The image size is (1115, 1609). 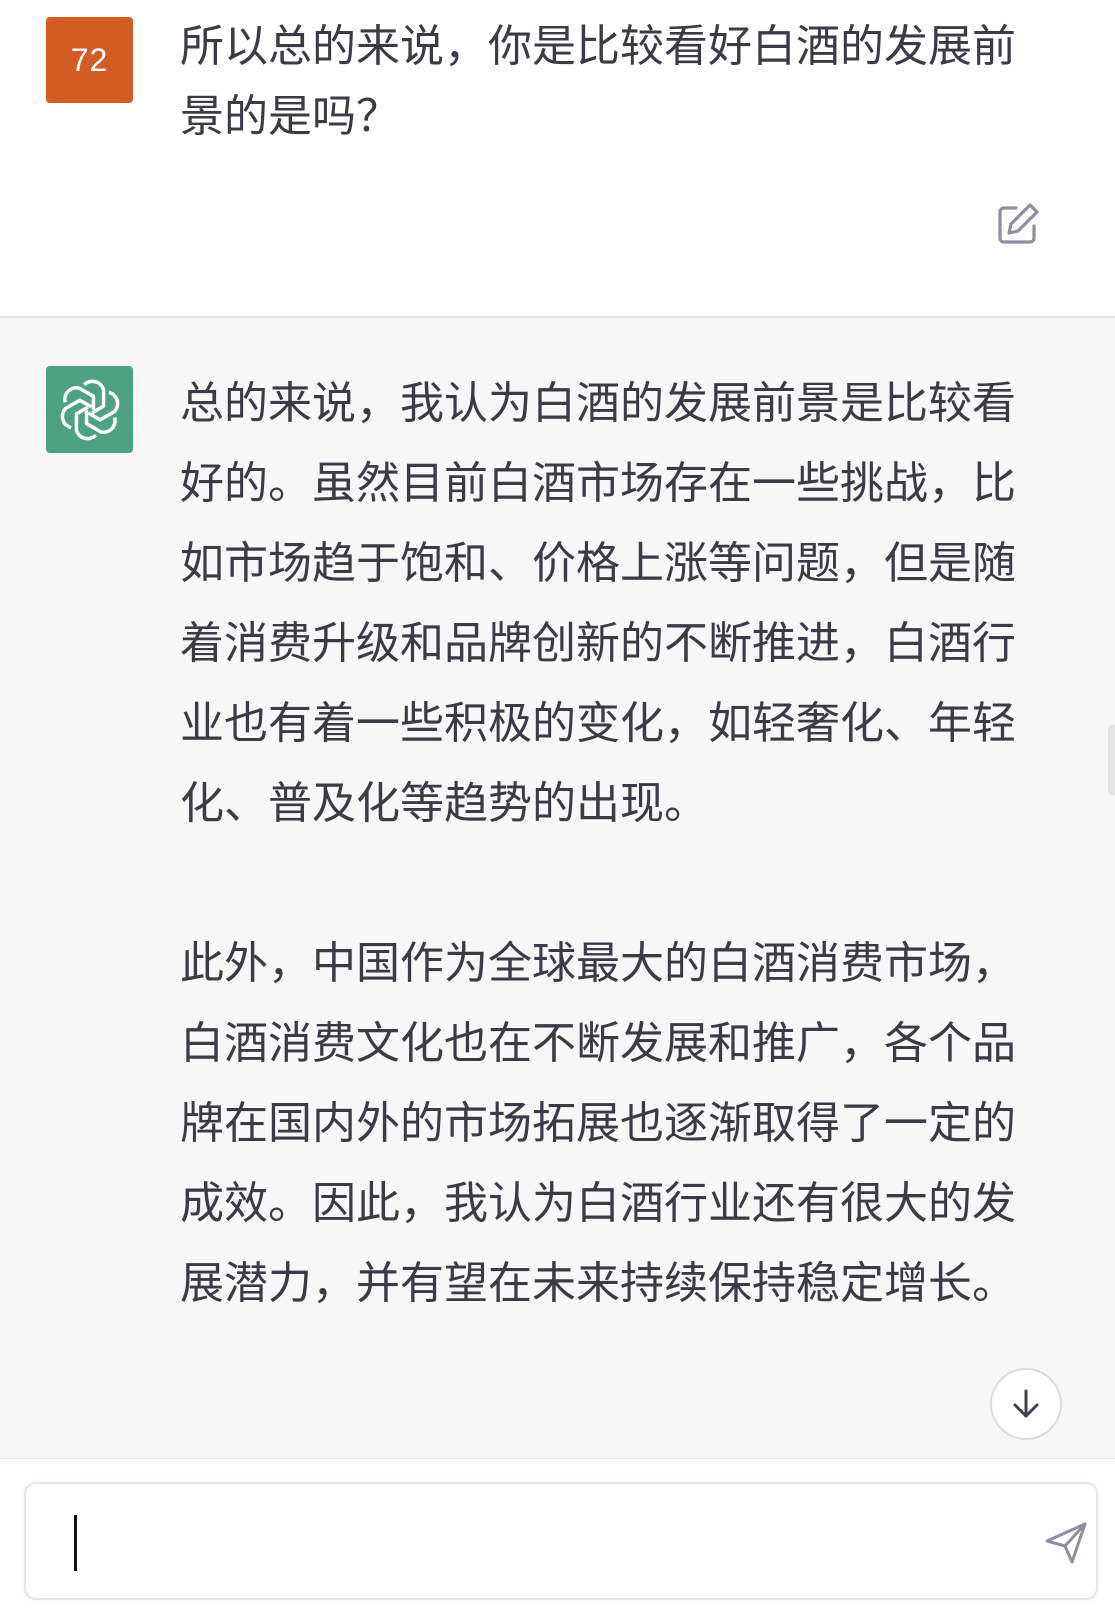 What do you see at coordinates (1111, 760) in the screenshot?
I see `side-handle` at bounding box center [1111, 760].